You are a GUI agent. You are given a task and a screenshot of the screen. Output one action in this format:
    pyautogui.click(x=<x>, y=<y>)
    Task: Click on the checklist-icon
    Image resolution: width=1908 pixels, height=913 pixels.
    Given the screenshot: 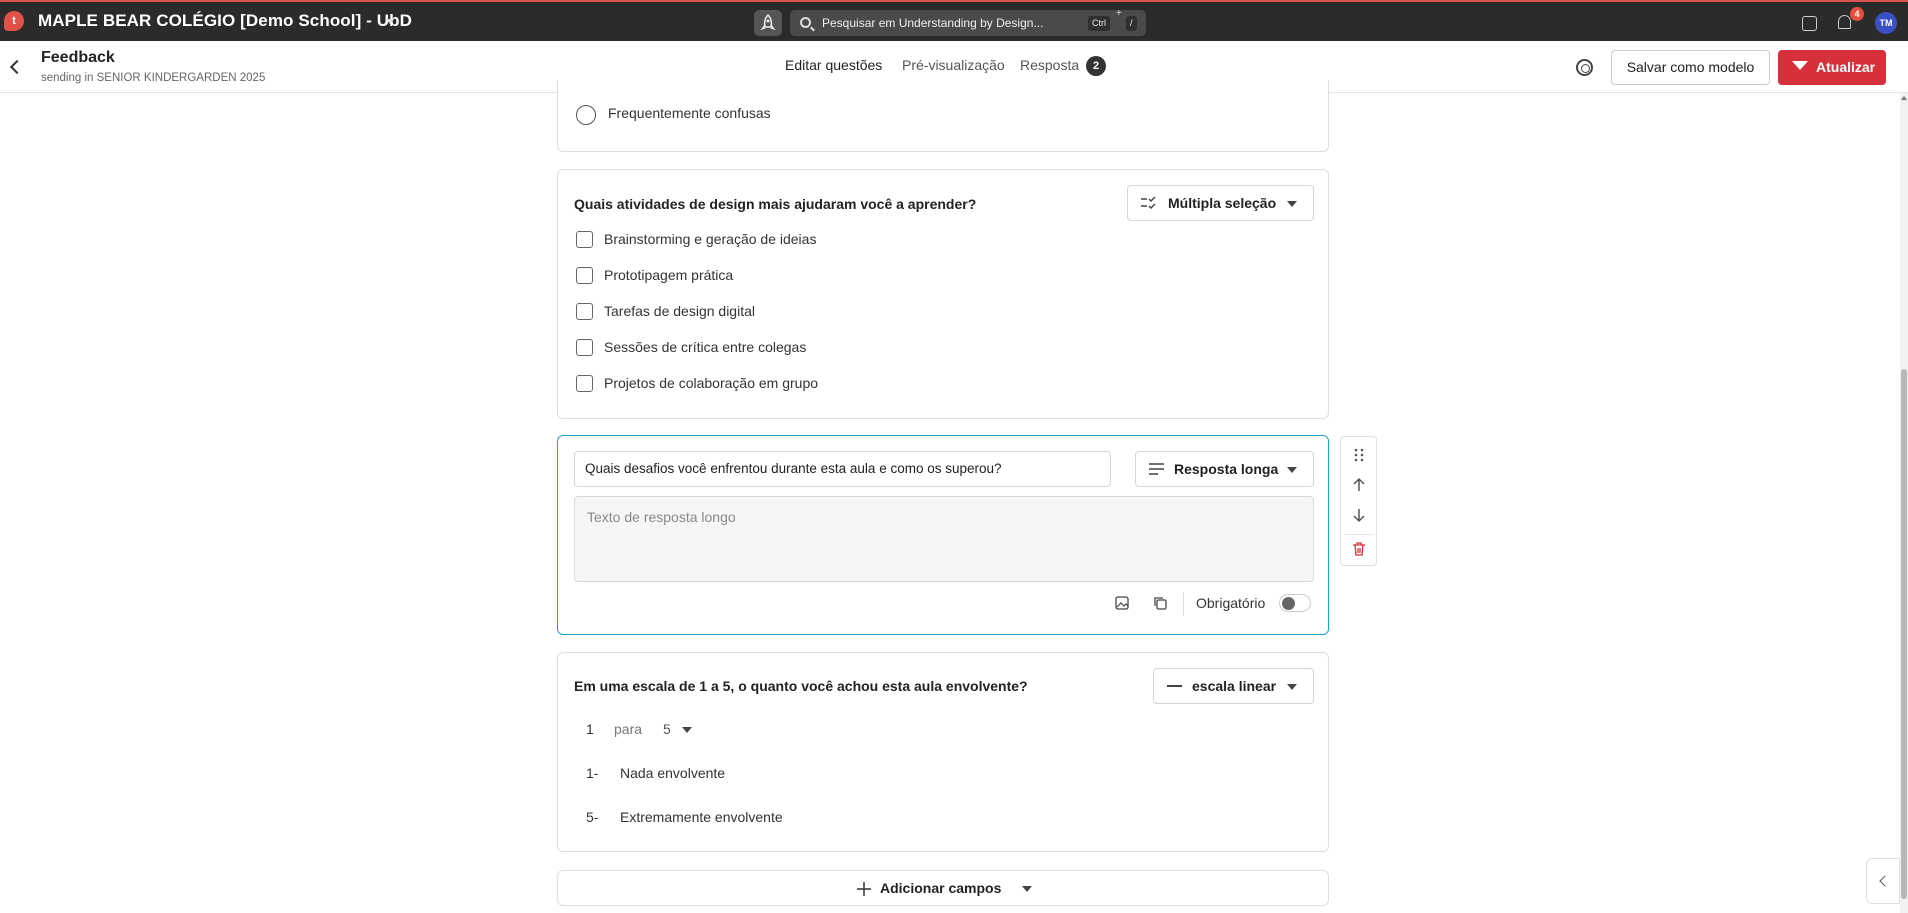 What is the action you would take?
    pyautogui.click(x=1148, y=203)
    